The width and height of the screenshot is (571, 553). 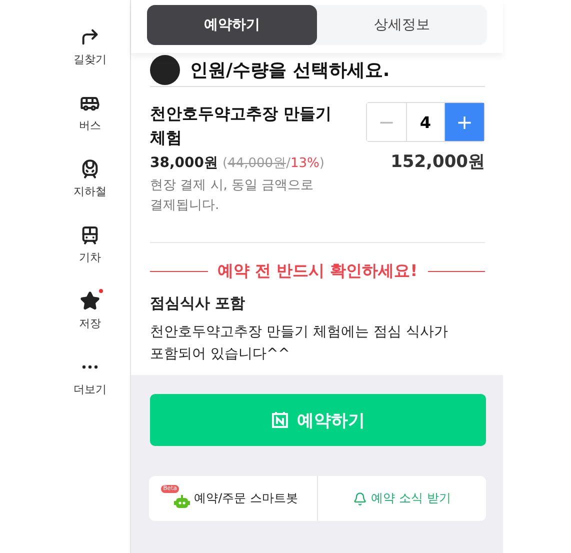 I want to click on price: 38,000원, so click(x=184, y=163).